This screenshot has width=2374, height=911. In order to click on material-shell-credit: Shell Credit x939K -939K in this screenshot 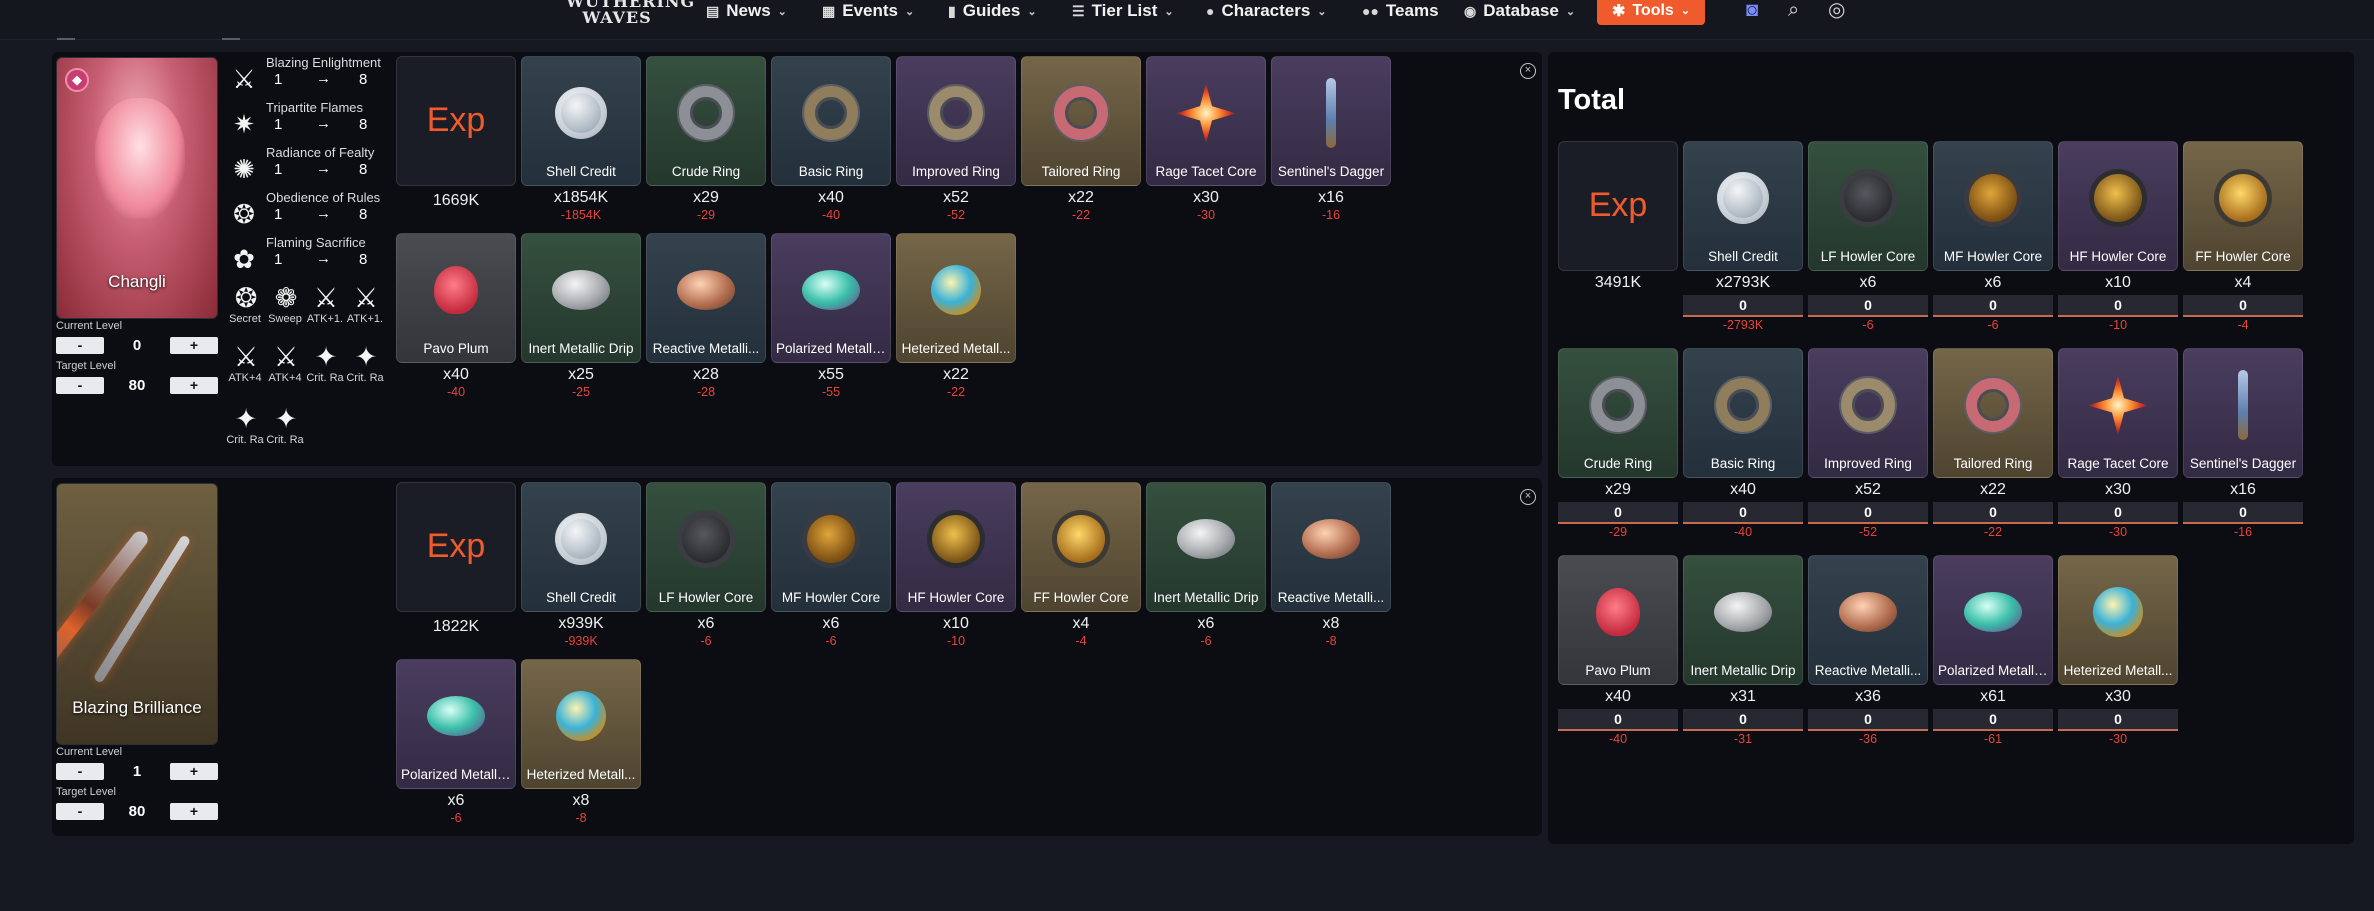, I will do `click(581, 565)`.